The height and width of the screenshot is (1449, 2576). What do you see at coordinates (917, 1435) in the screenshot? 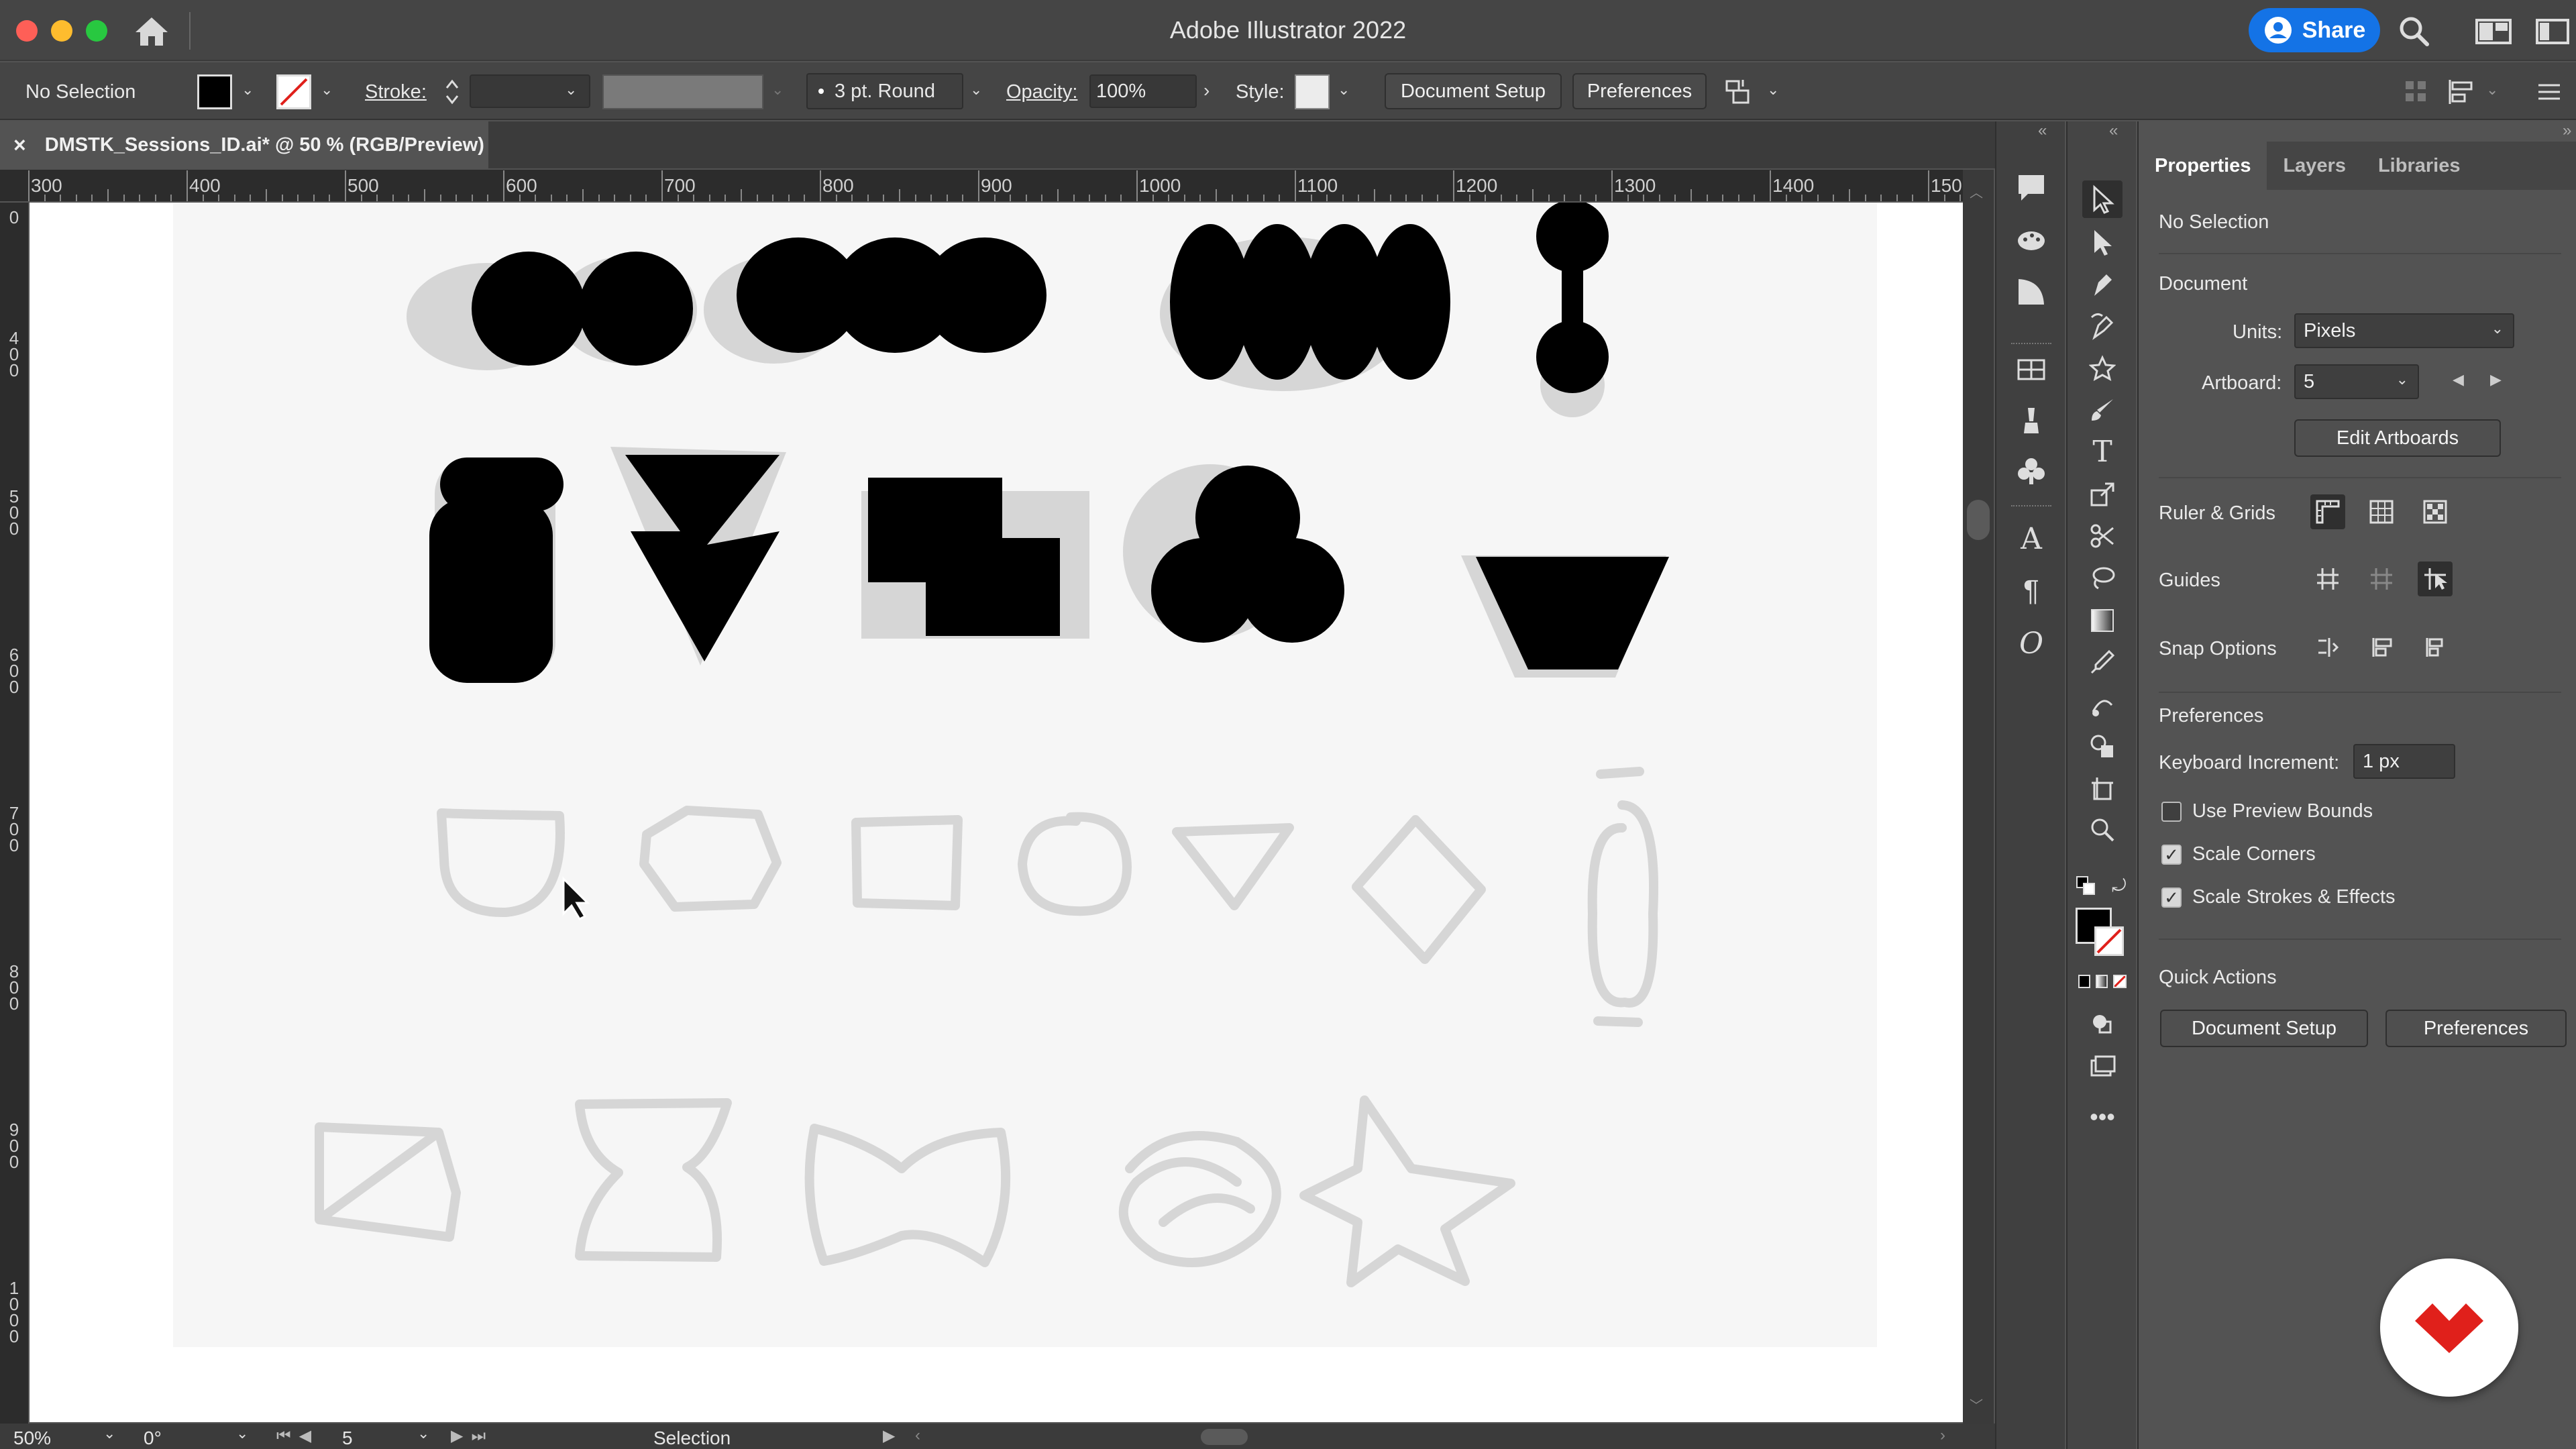
I see `scroll-left-icon: ‹` at bounding box center [917, 1435].